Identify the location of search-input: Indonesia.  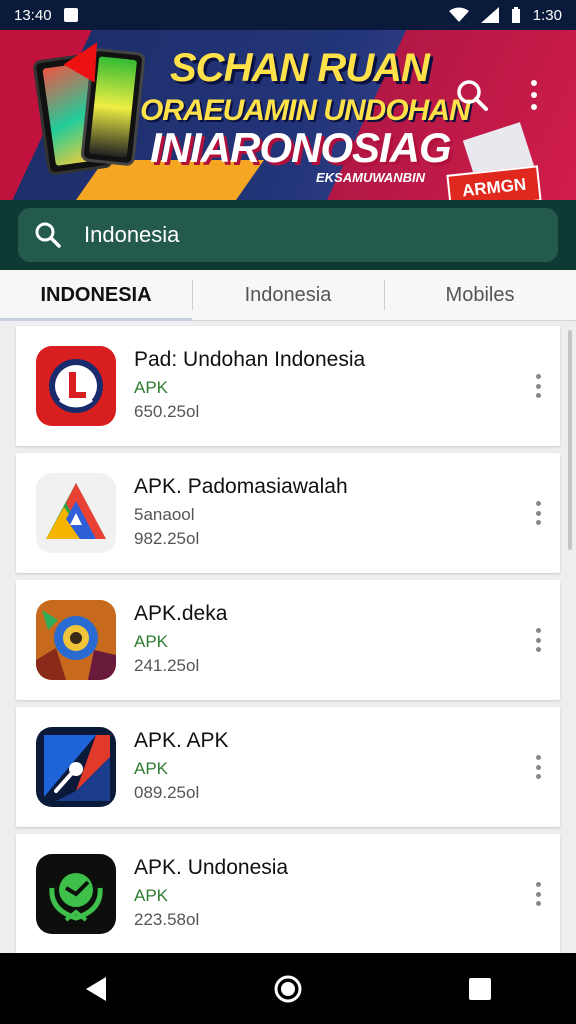
(288, 235).